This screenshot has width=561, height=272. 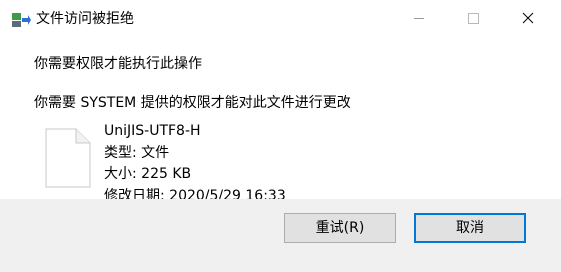 I want to click on file-type: 类型: 文件, so click(x=137, y=152).